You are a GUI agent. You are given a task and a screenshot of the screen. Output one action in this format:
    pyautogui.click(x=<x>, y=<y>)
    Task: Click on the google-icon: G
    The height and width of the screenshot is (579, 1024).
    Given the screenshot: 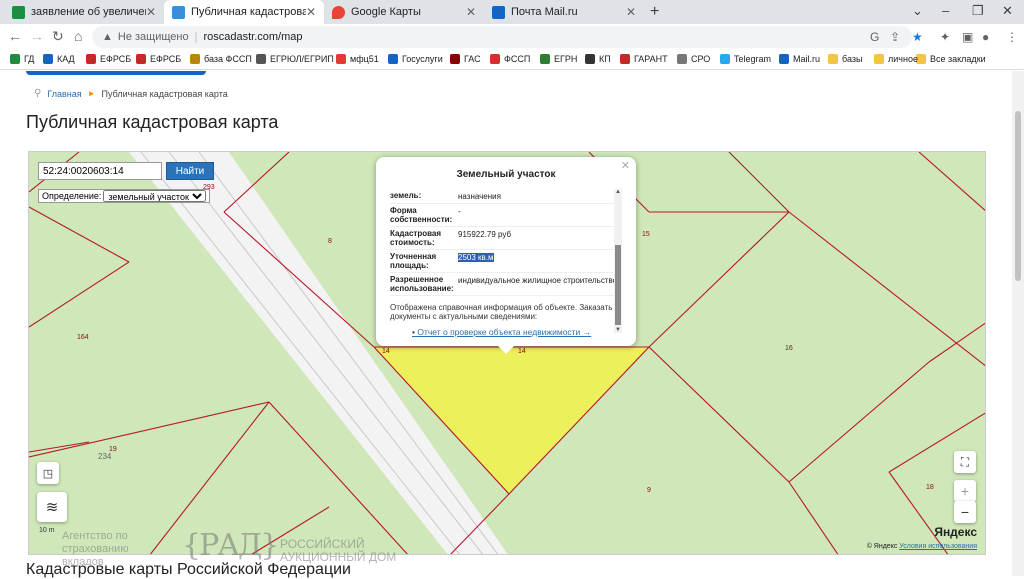 What is the action you would take?
    pyautogui.click(x=874, y=37)
    